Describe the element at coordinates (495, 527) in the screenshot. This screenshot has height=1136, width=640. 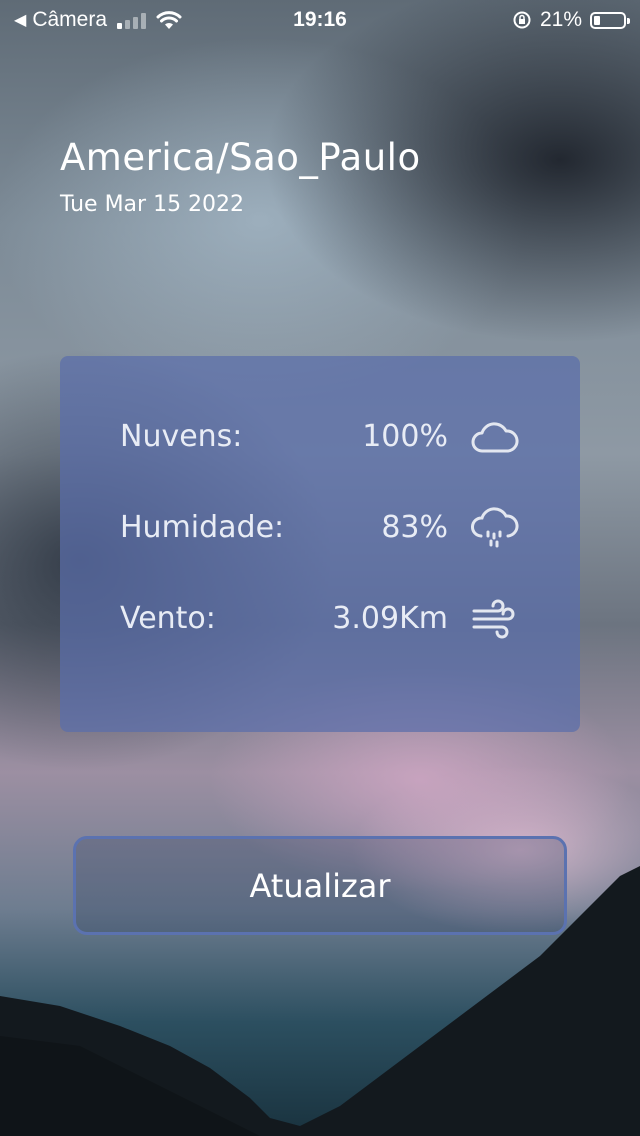
I see `cloud-rain-icon` at that location.